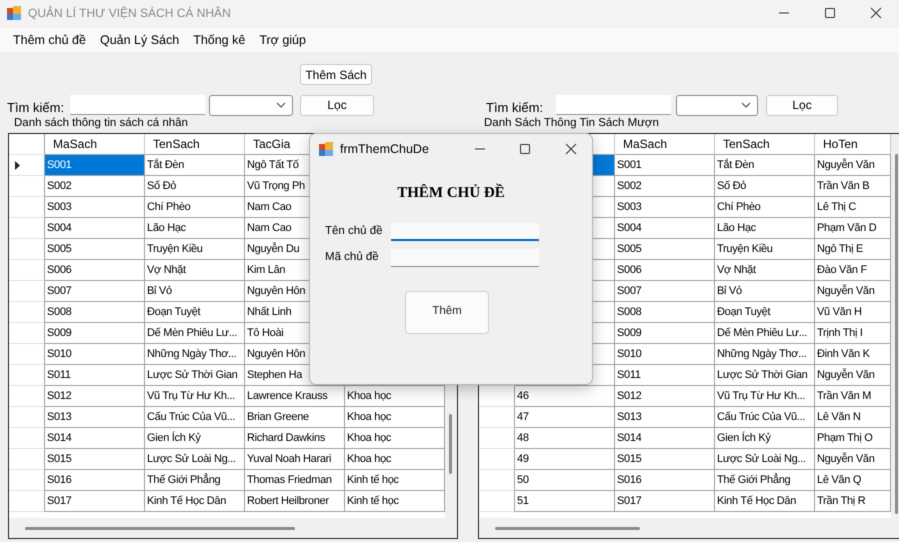  What do you see at coordinates (295, 438) in the screenshot?
I see `table-cell: Richard Dawkins` at bounding box center [295, 438].